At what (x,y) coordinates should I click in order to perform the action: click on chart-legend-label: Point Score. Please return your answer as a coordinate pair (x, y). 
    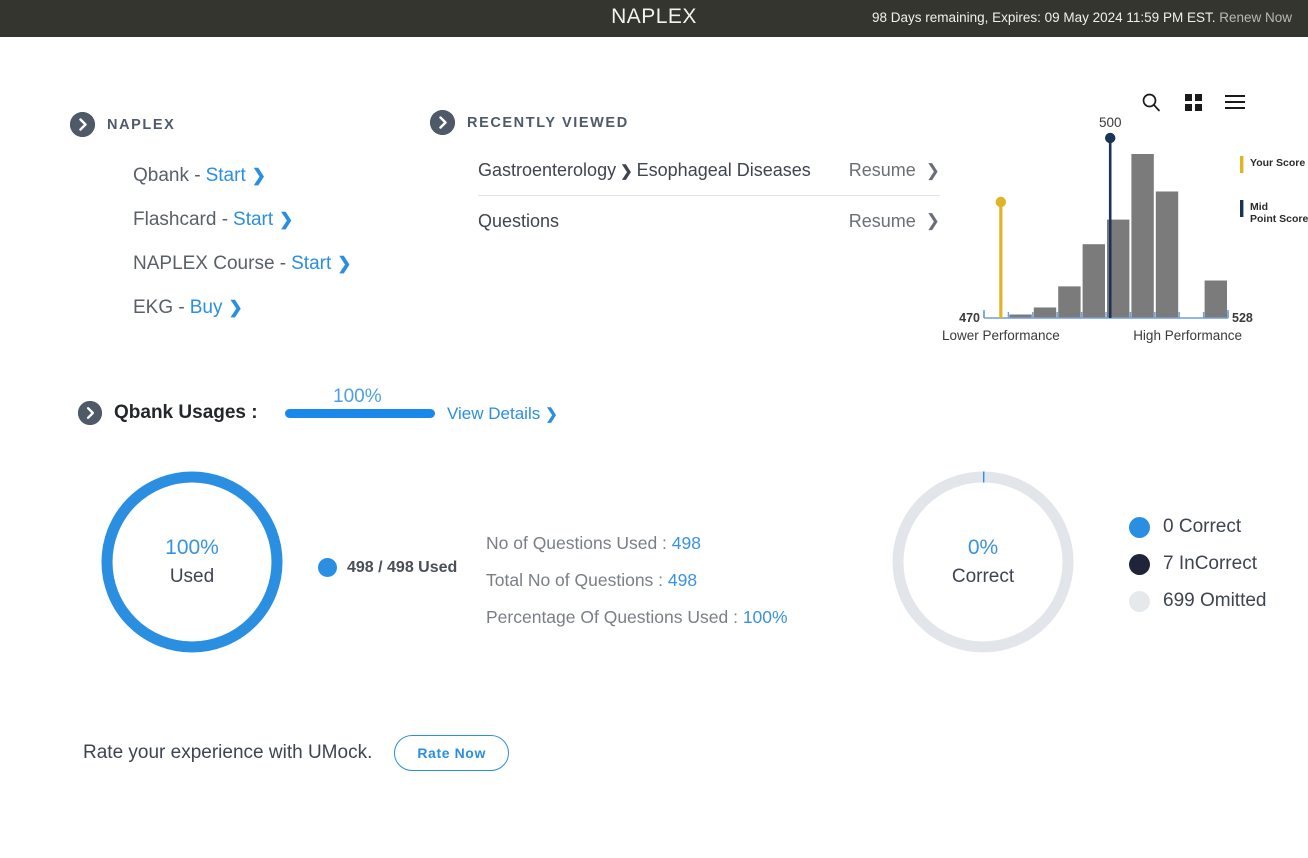
    Looking at the image, I should click on (1279, 219).